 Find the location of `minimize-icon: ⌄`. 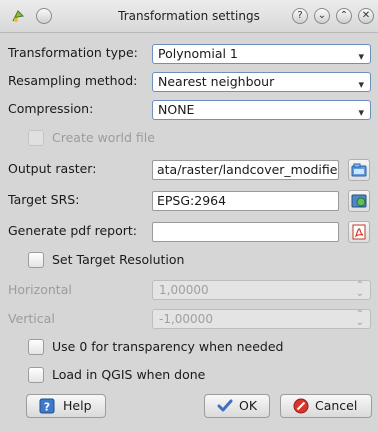

minimize-icon: ⌄ is located at coordinates (322, 16).